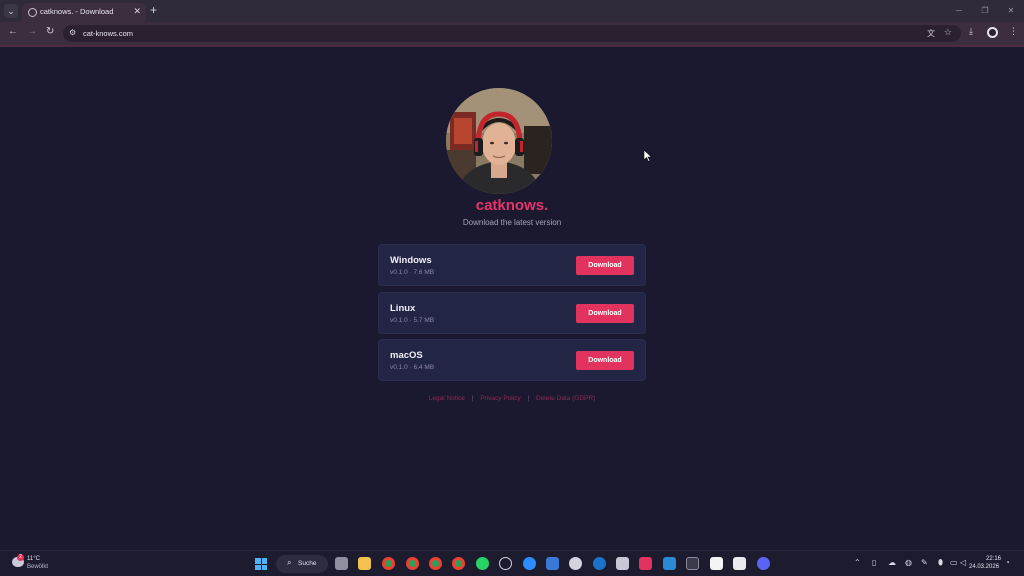 Image resolution: width=1024 pixels, height=576 pixels. Describe the element at coordinates (1013, 31) in the screenshot. I see `menu-dots-icon: ⋮` at that location.